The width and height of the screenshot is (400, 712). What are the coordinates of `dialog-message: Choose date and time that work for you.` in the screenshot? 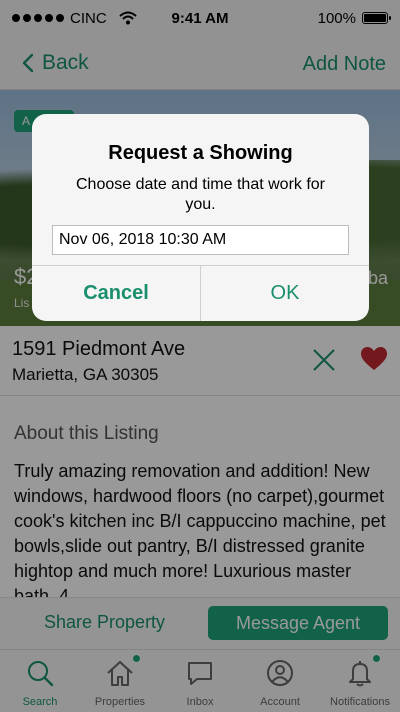 It's located at (200, 194).